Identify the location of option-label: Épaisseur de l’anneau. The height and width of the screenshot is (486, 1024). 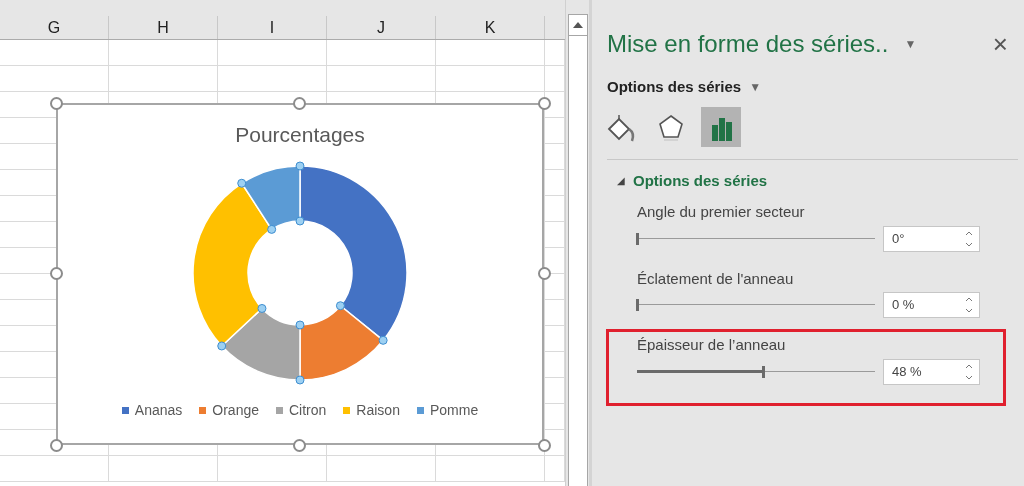
(712, 345).